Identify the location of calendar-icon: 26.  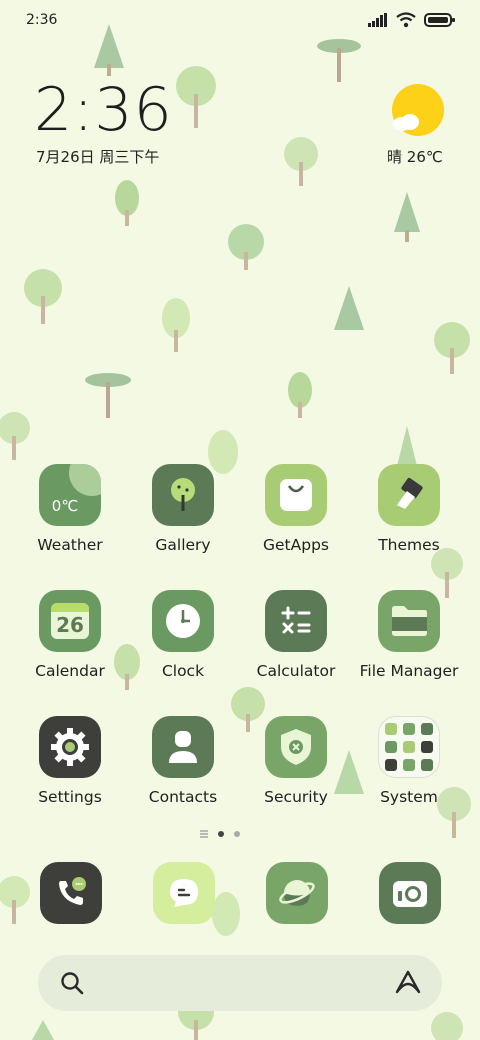
(70, 621).